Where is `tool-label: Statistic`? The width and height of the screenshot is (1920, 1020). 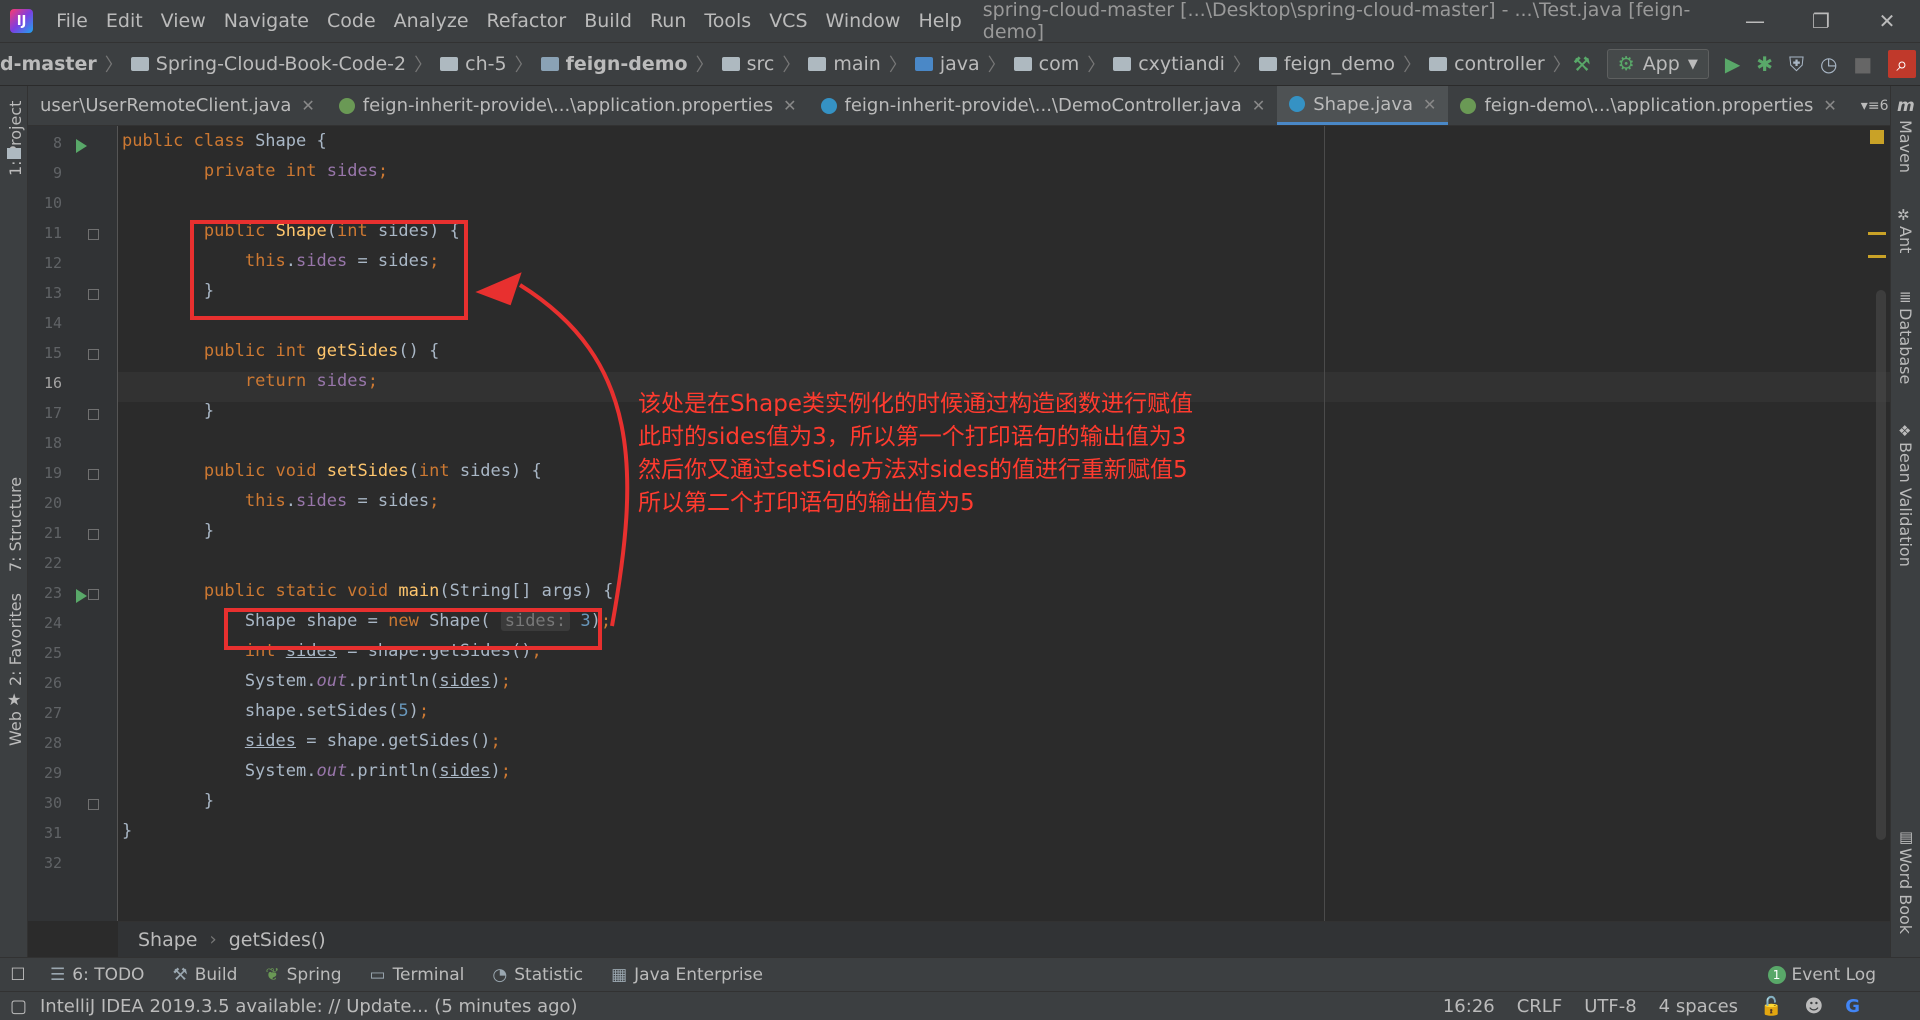
tool-label: Statistic is located at coordinates (549, 974).